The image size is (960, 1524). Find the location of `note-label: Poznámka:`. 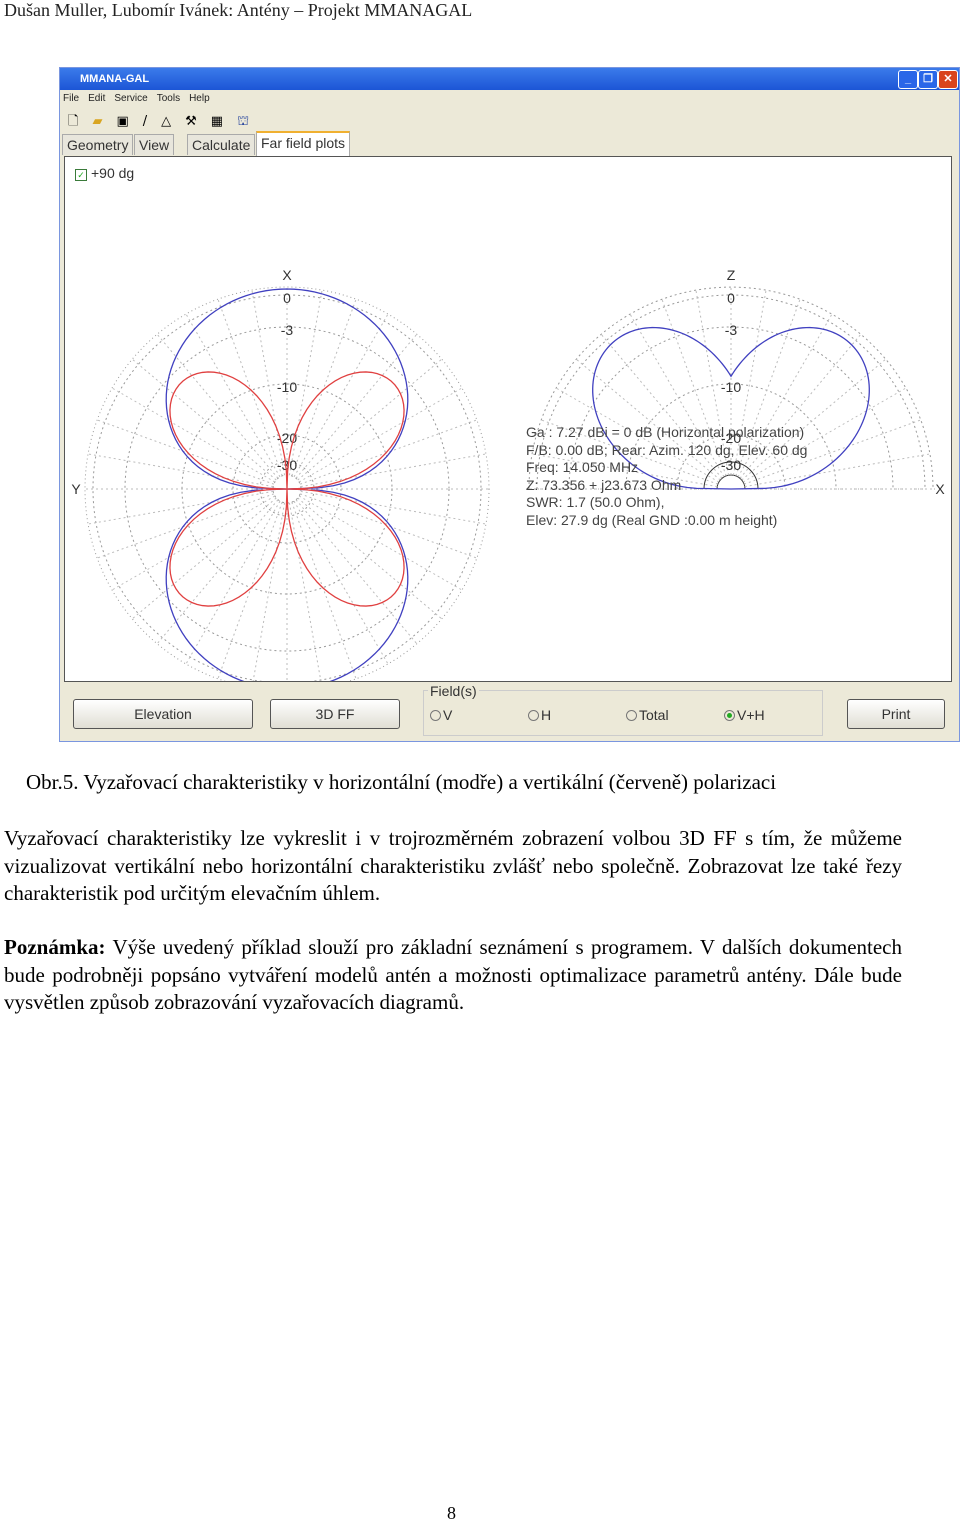

note-label: Poznámka: is located at coordinates (55, 947).